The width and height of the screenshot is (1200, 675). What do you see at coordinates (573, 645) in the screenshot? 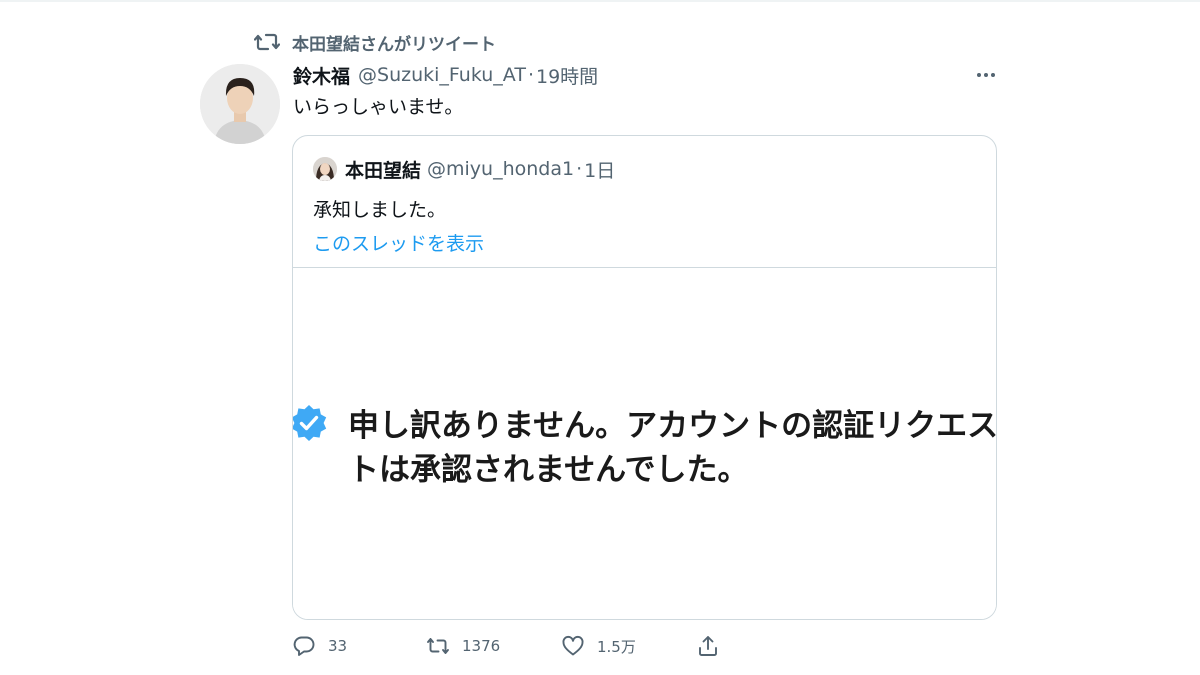
I see `heart-icon` at bounding box center [573, 645].